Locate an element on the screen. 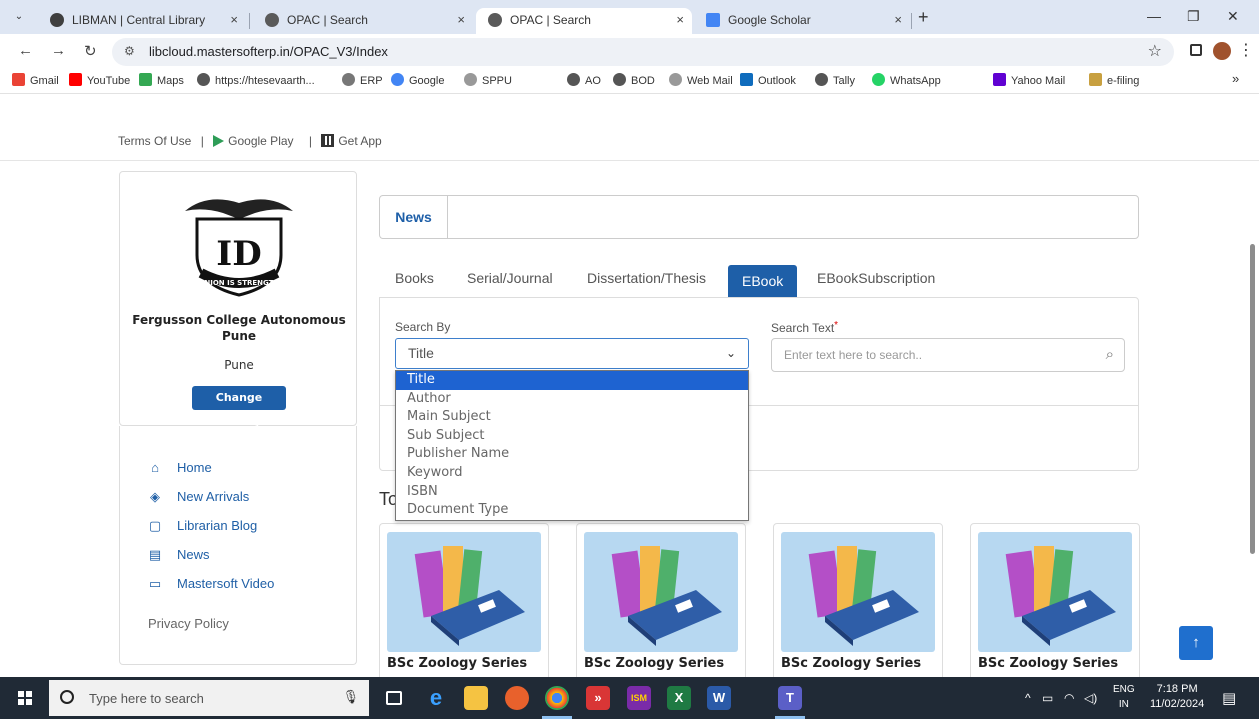 The image size is (1259, 719). bookmark-maps: Maps is located at coordinates (161, 80).